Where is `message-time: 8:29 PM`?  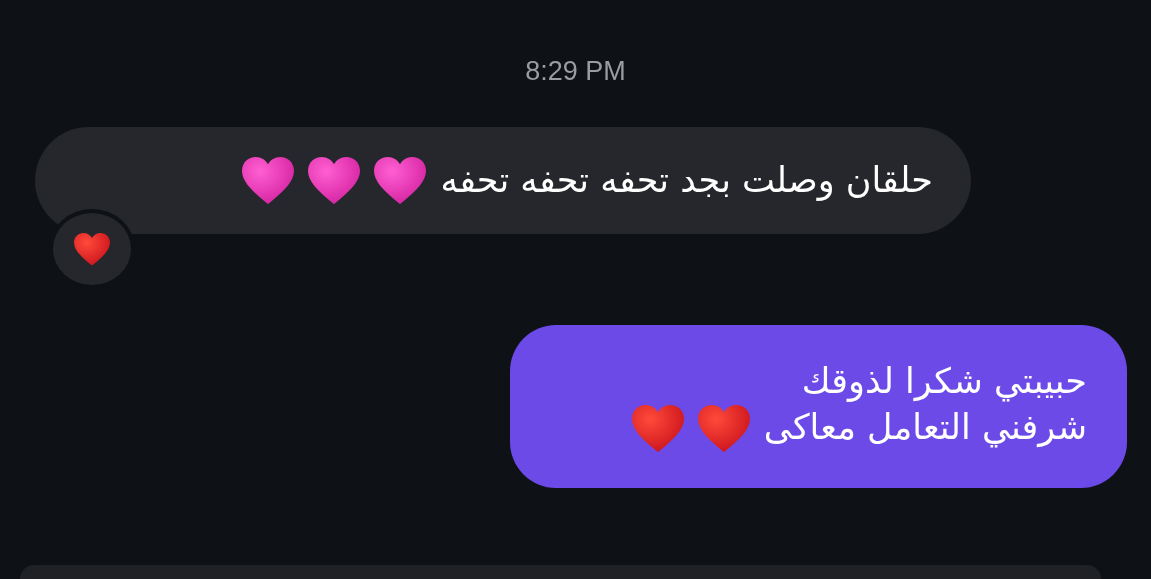 message-time: 8:29 PM is located at coordinates (575, 71).